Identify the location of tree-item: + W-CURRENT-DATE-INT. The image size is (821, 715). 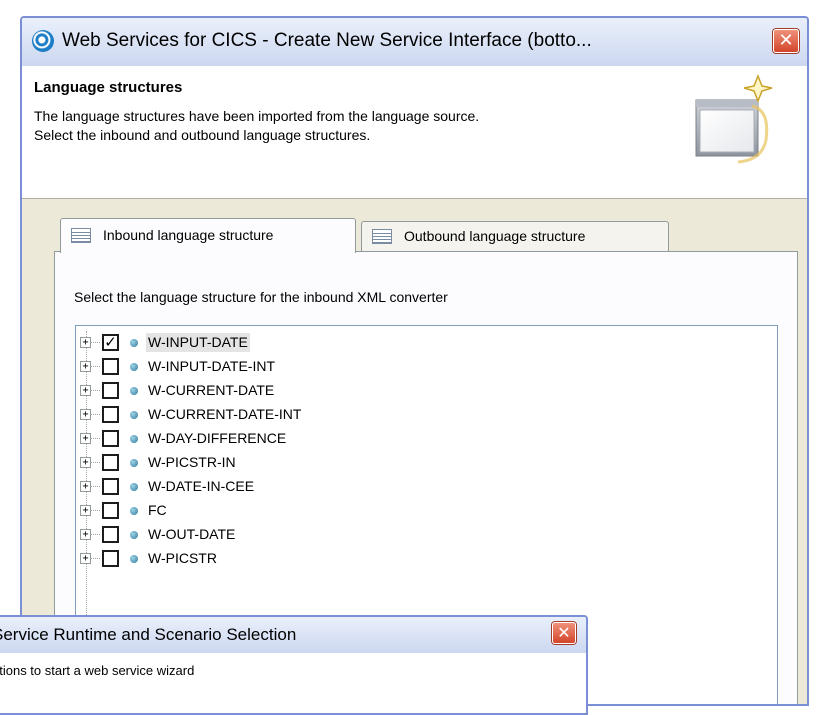
(426, 415).